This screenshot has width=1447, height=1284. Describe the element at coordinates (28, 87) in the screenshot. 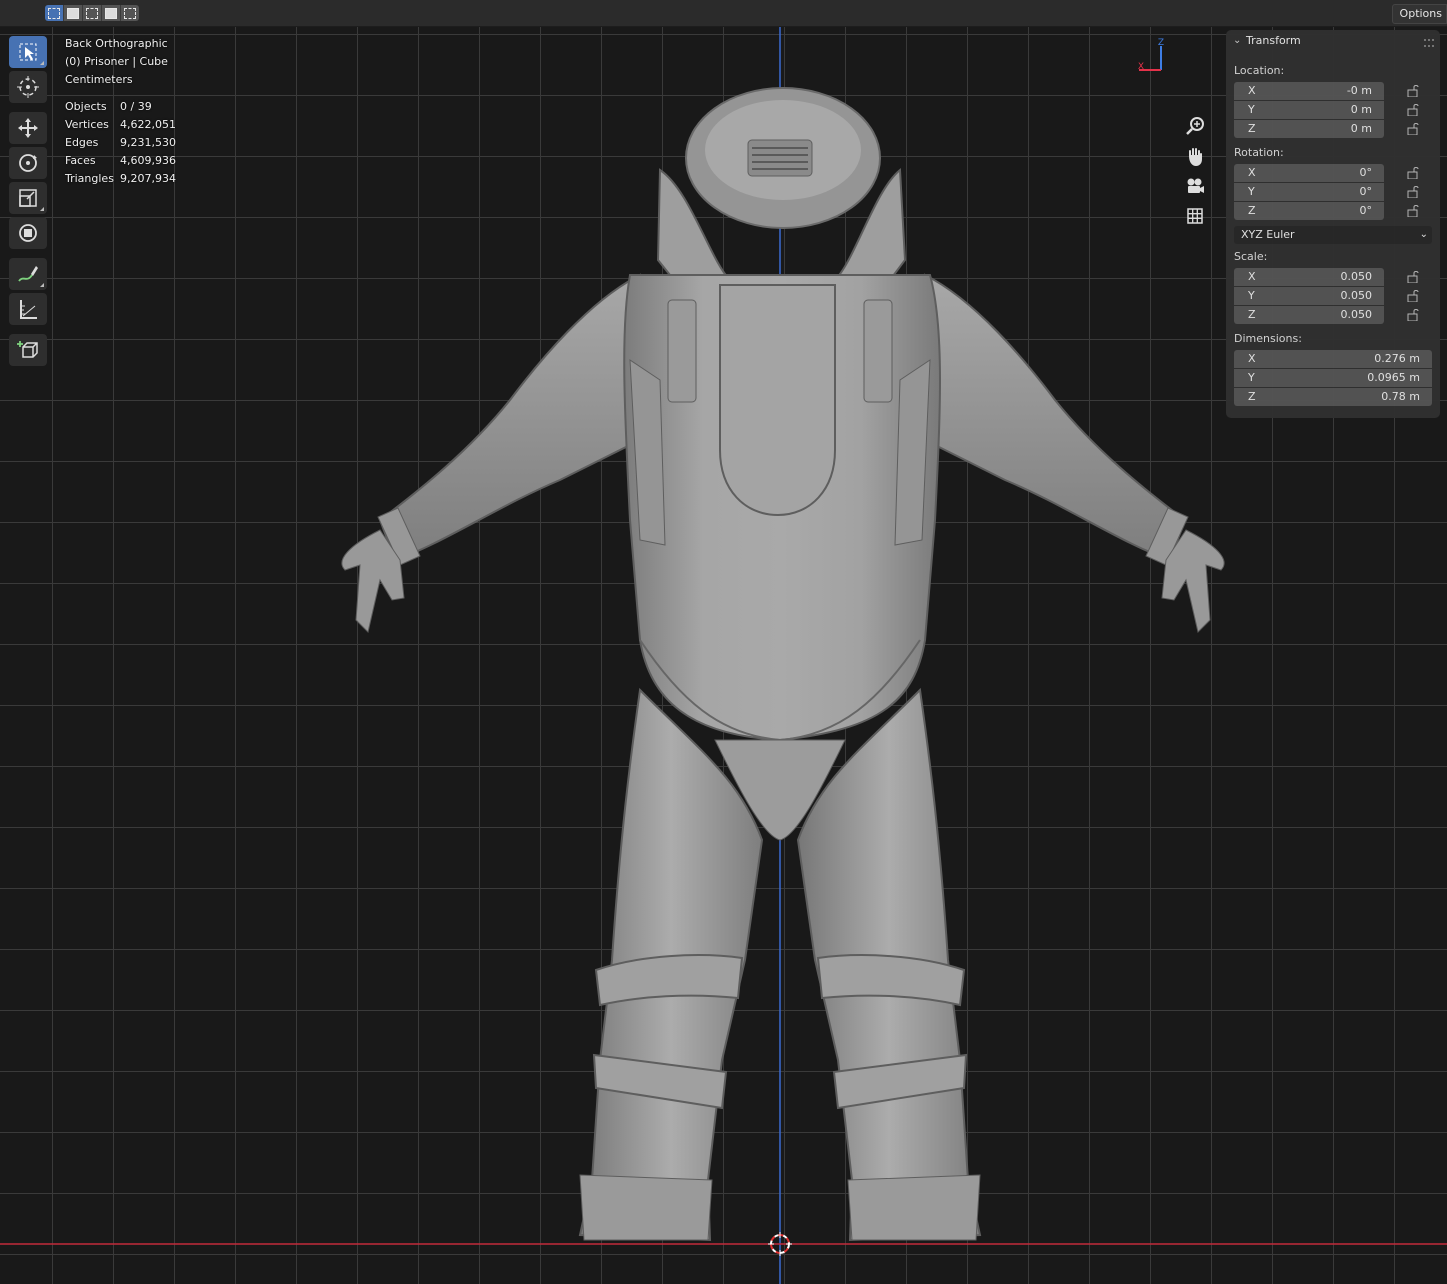

I see `cursor-icon` at that location.